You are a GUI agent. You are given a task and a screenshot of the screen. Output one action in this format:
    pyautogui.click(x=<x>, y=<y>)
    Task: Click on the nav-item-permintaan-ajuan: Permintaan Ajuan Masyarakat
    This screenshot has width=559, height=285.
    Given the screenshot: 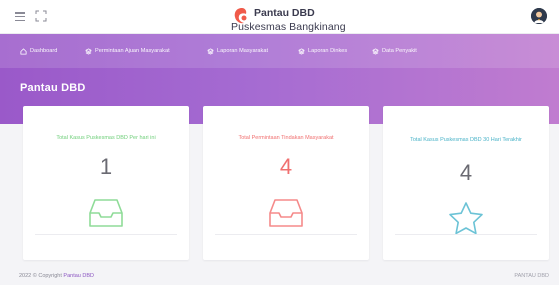 What is the action you would take?
    pyautogui.click(x=127, y=51)
    